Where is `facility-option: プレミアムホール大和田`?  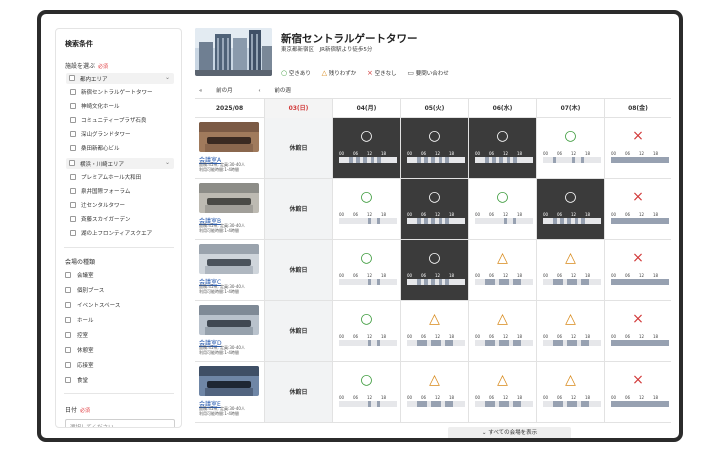
facility-option: プレミアムホール大和田 is located at coordinates (105, 177).